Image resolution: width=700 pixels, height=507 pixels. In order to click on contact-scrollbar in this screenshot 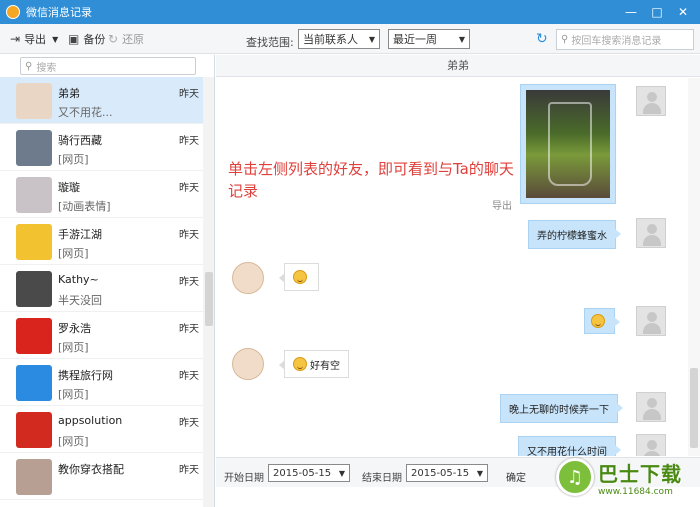, I will do `click(208, 292)`.